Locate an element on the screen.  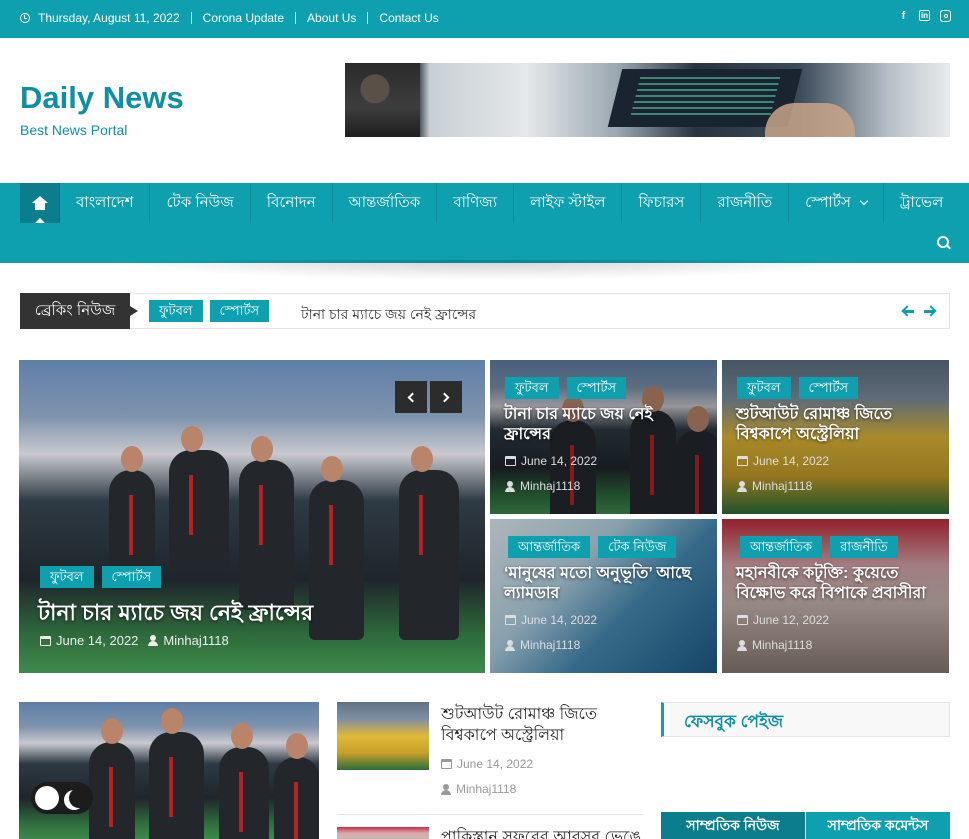
card-title: টানা চার ম্যাচে জয় নেই ফ্রান্সের is located at coordinates (604, 425).